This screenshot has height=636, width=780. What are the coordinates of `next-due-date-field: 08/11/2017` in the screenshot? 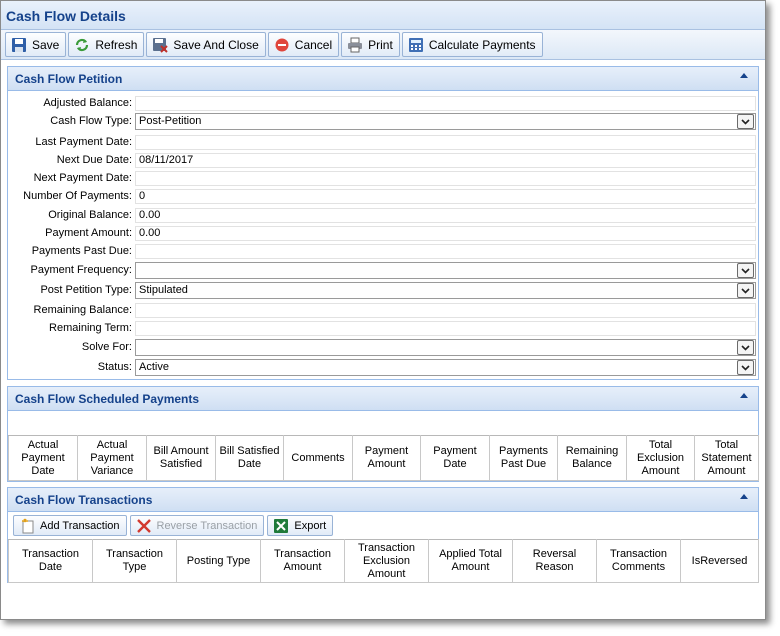 It's located at (445, 160).